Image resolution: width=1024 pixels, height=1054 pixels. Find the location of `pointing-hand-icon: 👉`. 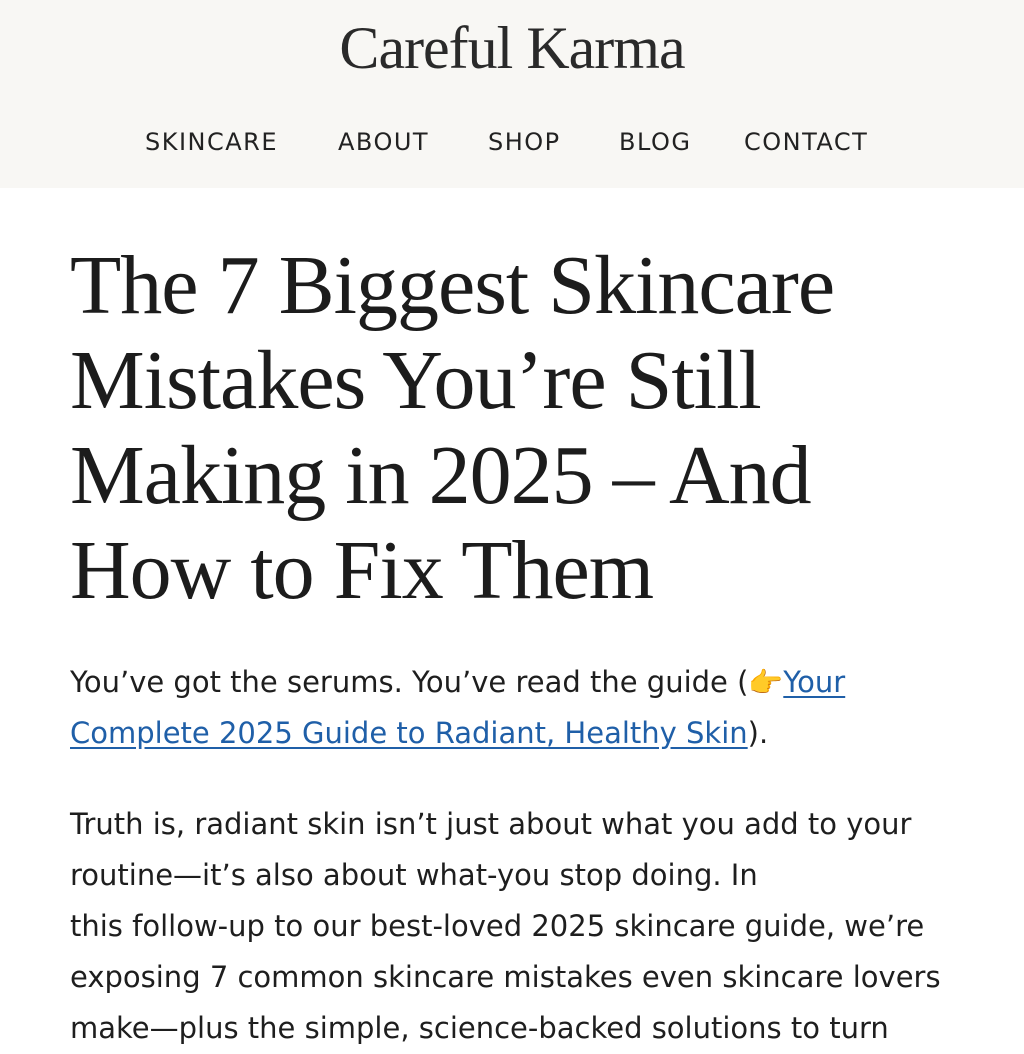

pointing-hand-icon: 👉 is located at coordinates (766, 682).